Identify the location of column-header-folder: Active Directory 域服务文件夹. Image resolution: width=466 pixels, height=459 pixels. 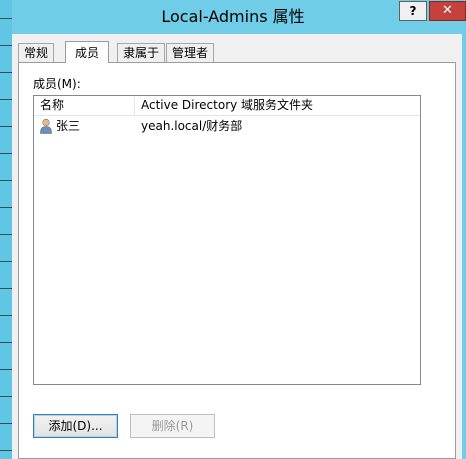
(278, 105).